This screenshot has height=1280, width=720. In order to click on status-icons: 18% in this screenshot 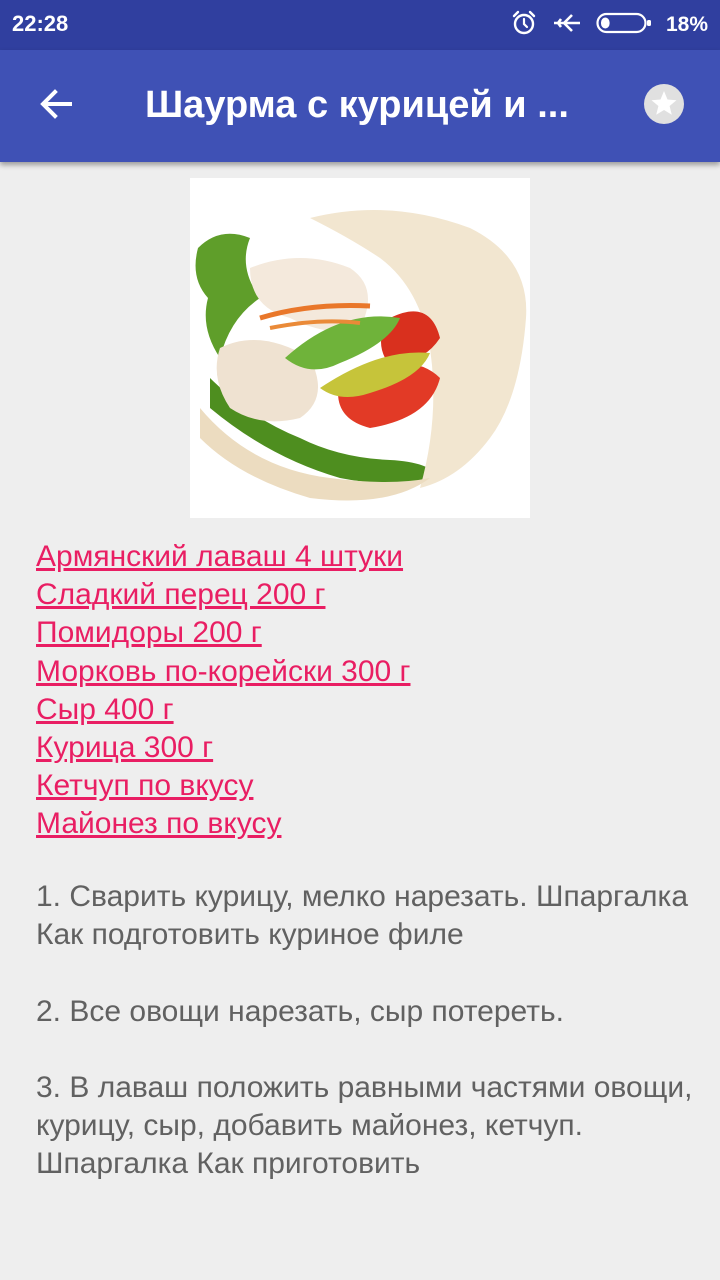, I will do `click(609, 25)`.